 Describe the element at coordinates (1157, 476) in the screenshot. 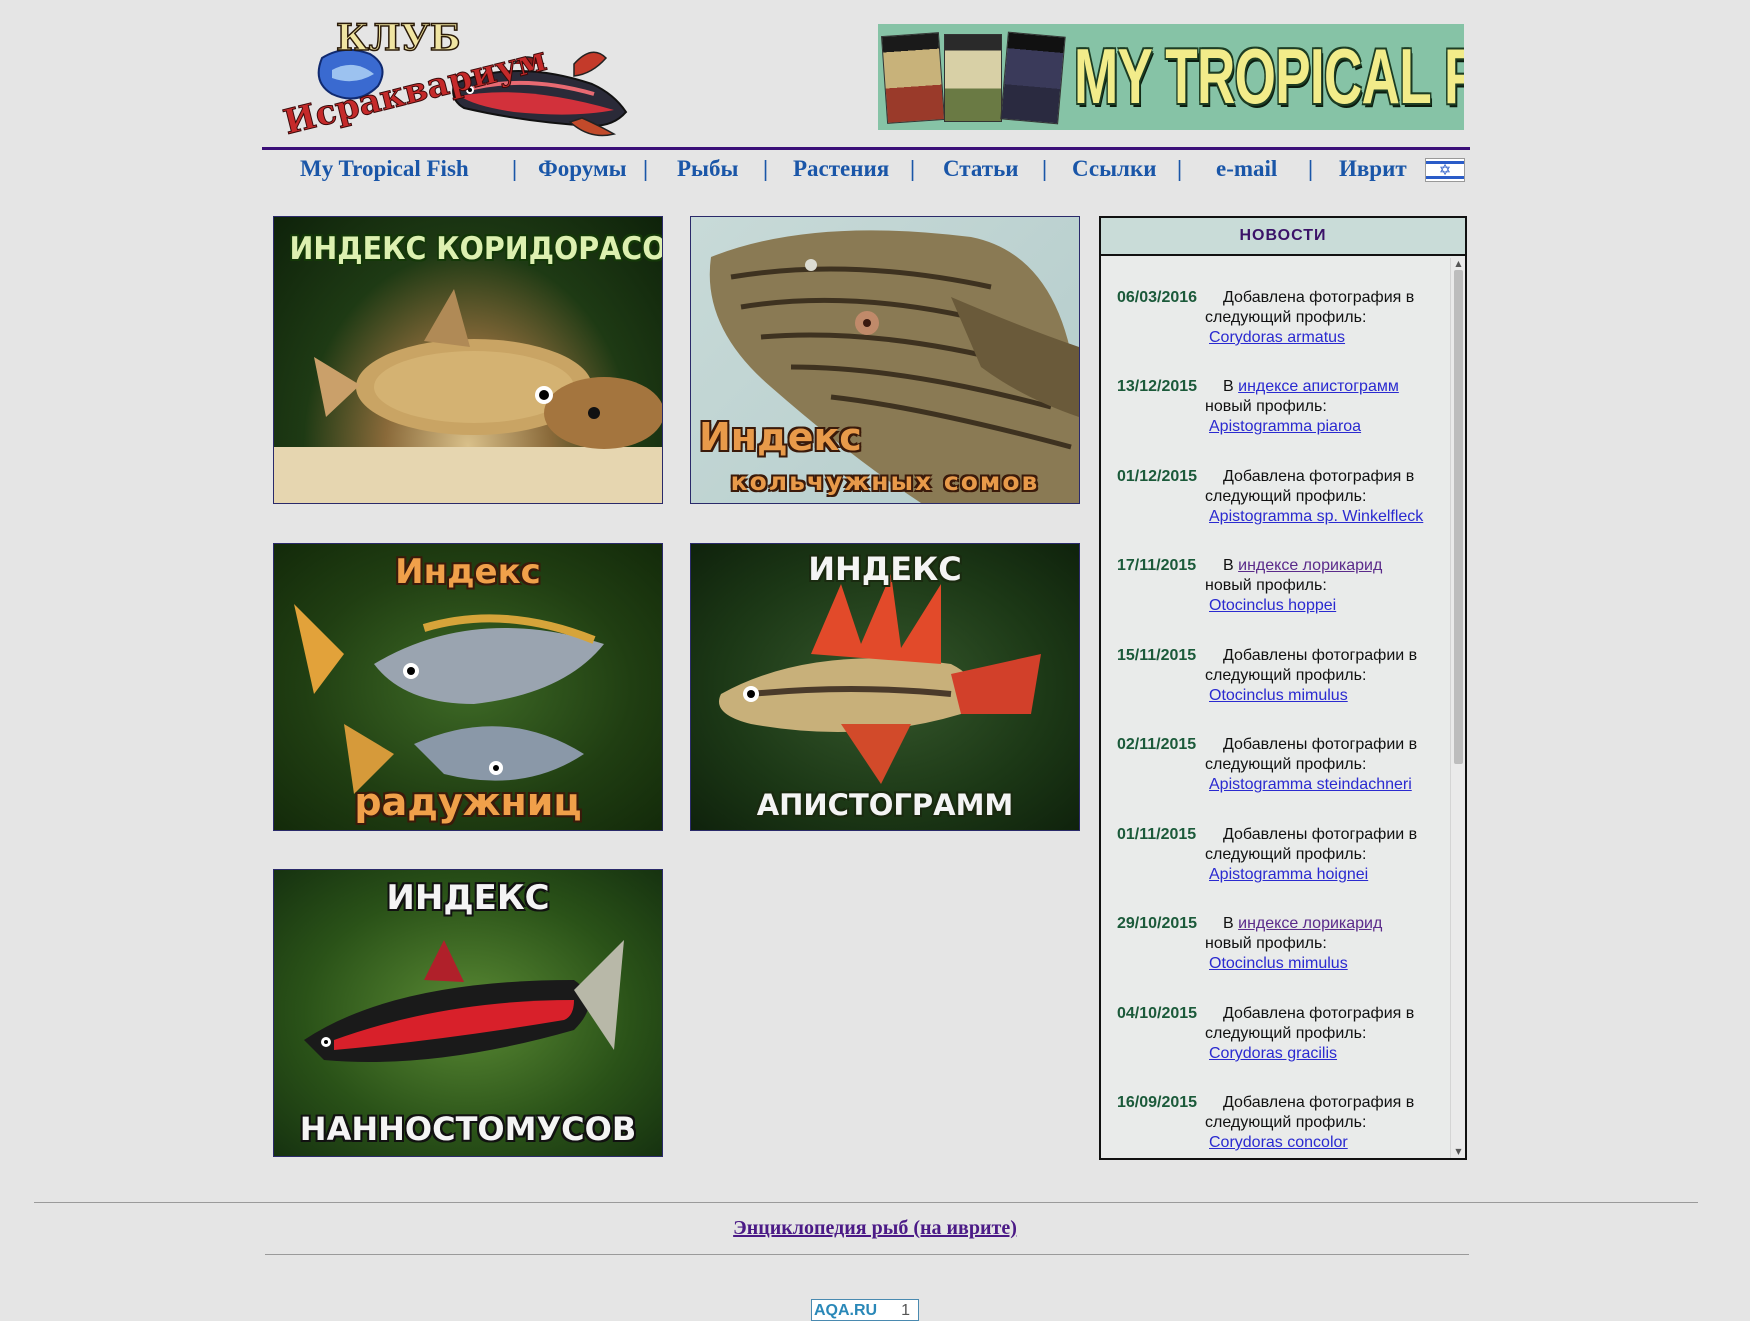

I see `news-date: 01/12/2015` at that location.